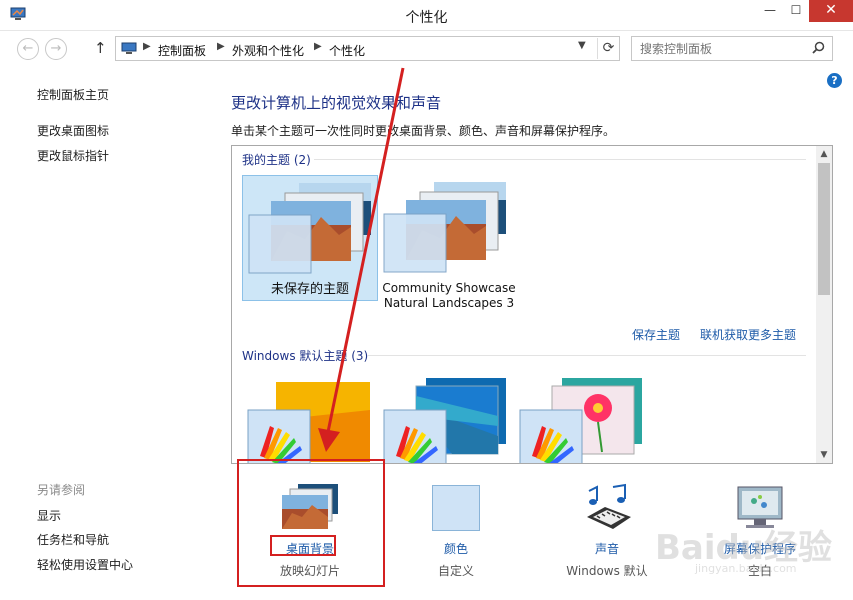  What do you see at coordinates (746, 568) in the screenshot?
I see `watermark-url: jingyan.baidu.com` at bounding box center [746, 568].